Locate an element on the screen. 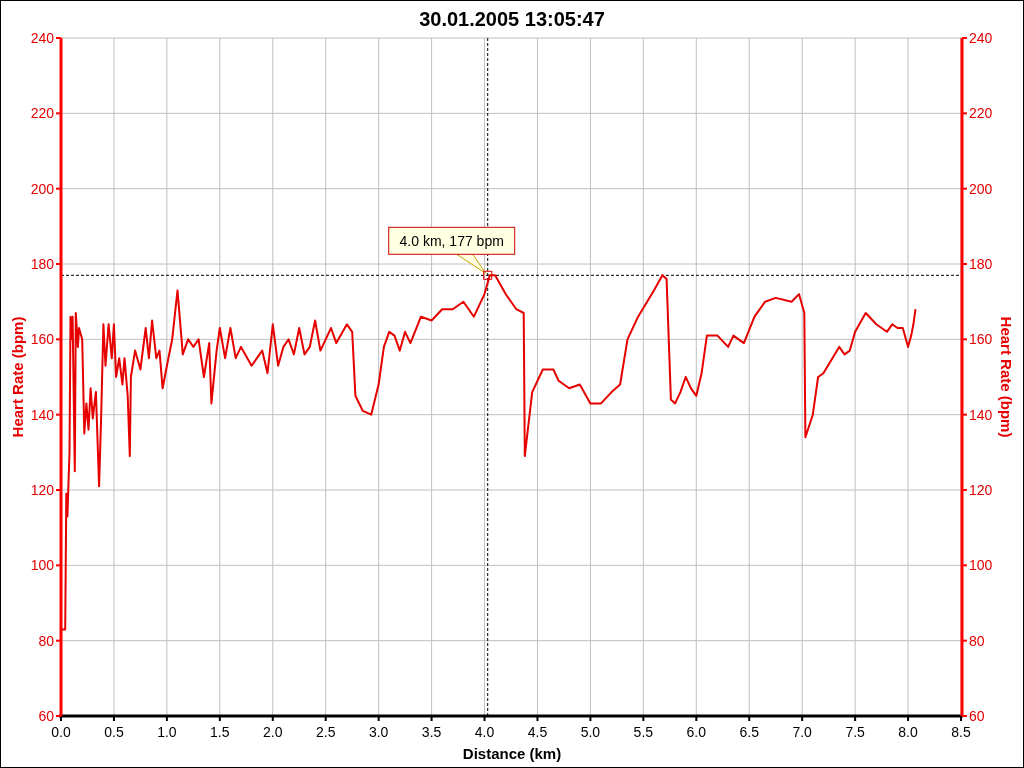 This screenshot has height=768, width=1024. x-tick-label: 5.0 is located at coordinates (590, 732).